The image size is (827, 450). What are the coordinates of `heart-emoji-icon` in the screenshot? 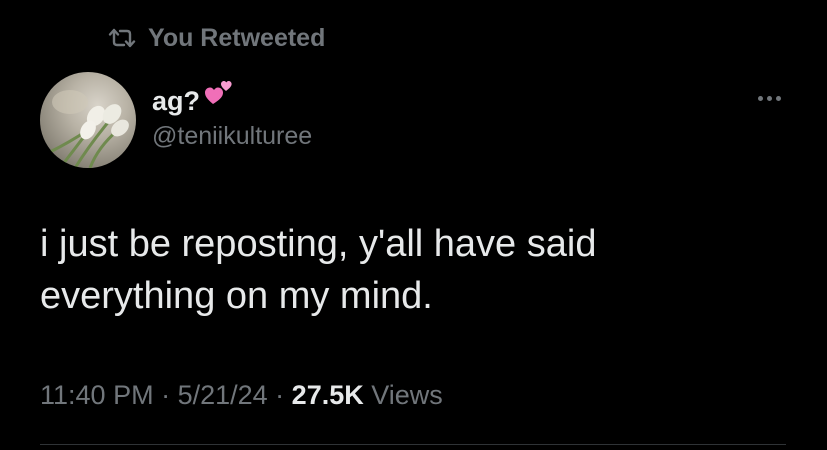 It's located at (219, 96).